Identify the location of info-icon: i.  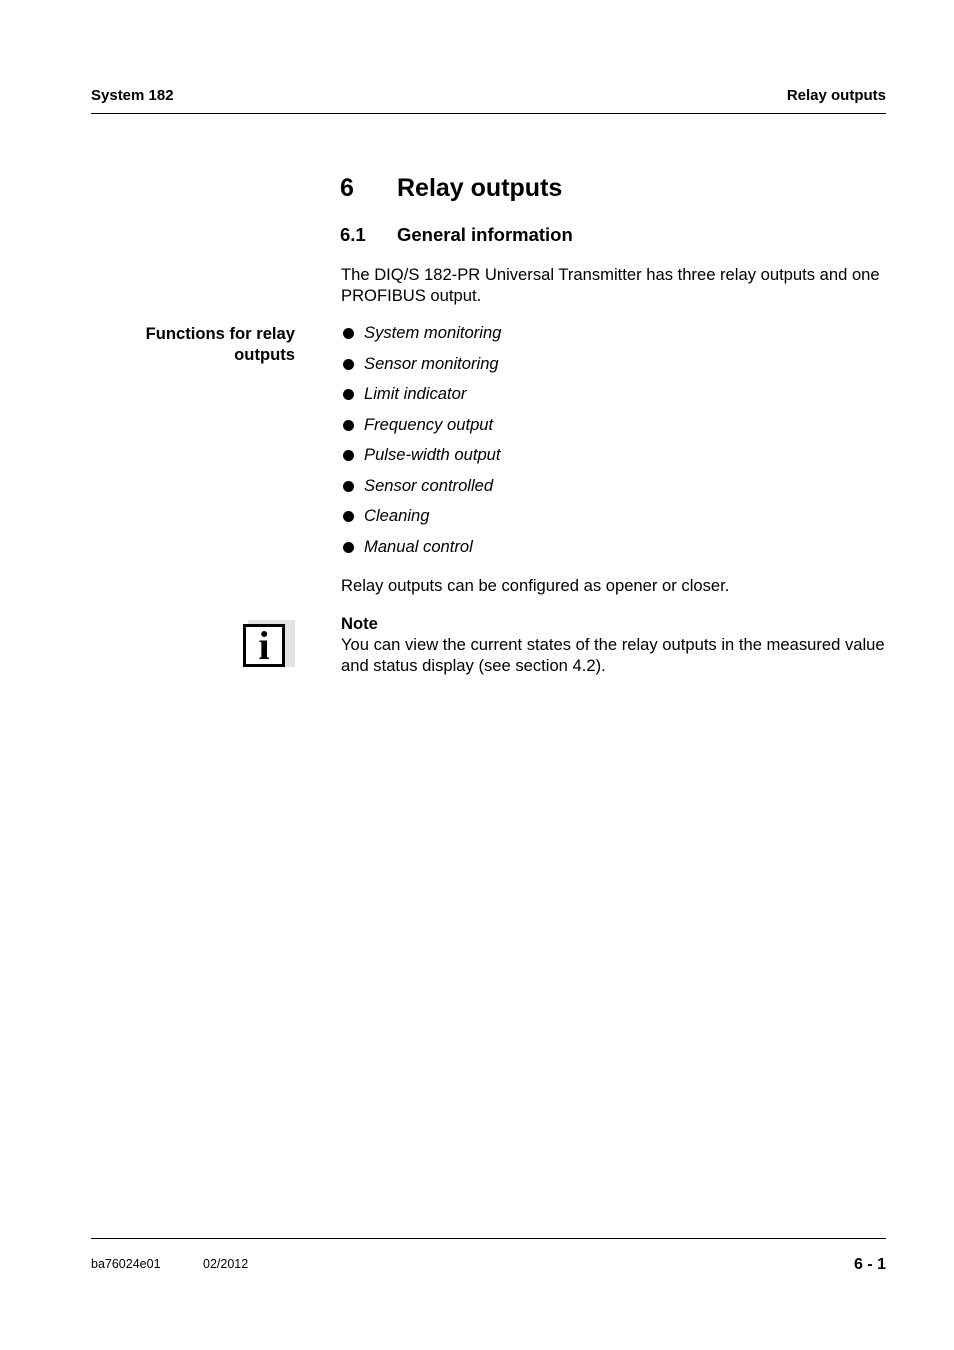
(269, 646).